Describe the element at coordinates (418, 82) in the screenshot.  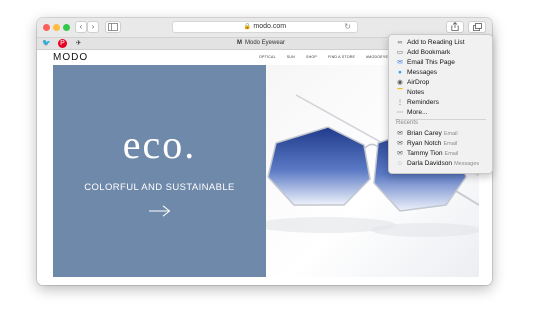
I see `menu-item-label: AirDrop` at that location.